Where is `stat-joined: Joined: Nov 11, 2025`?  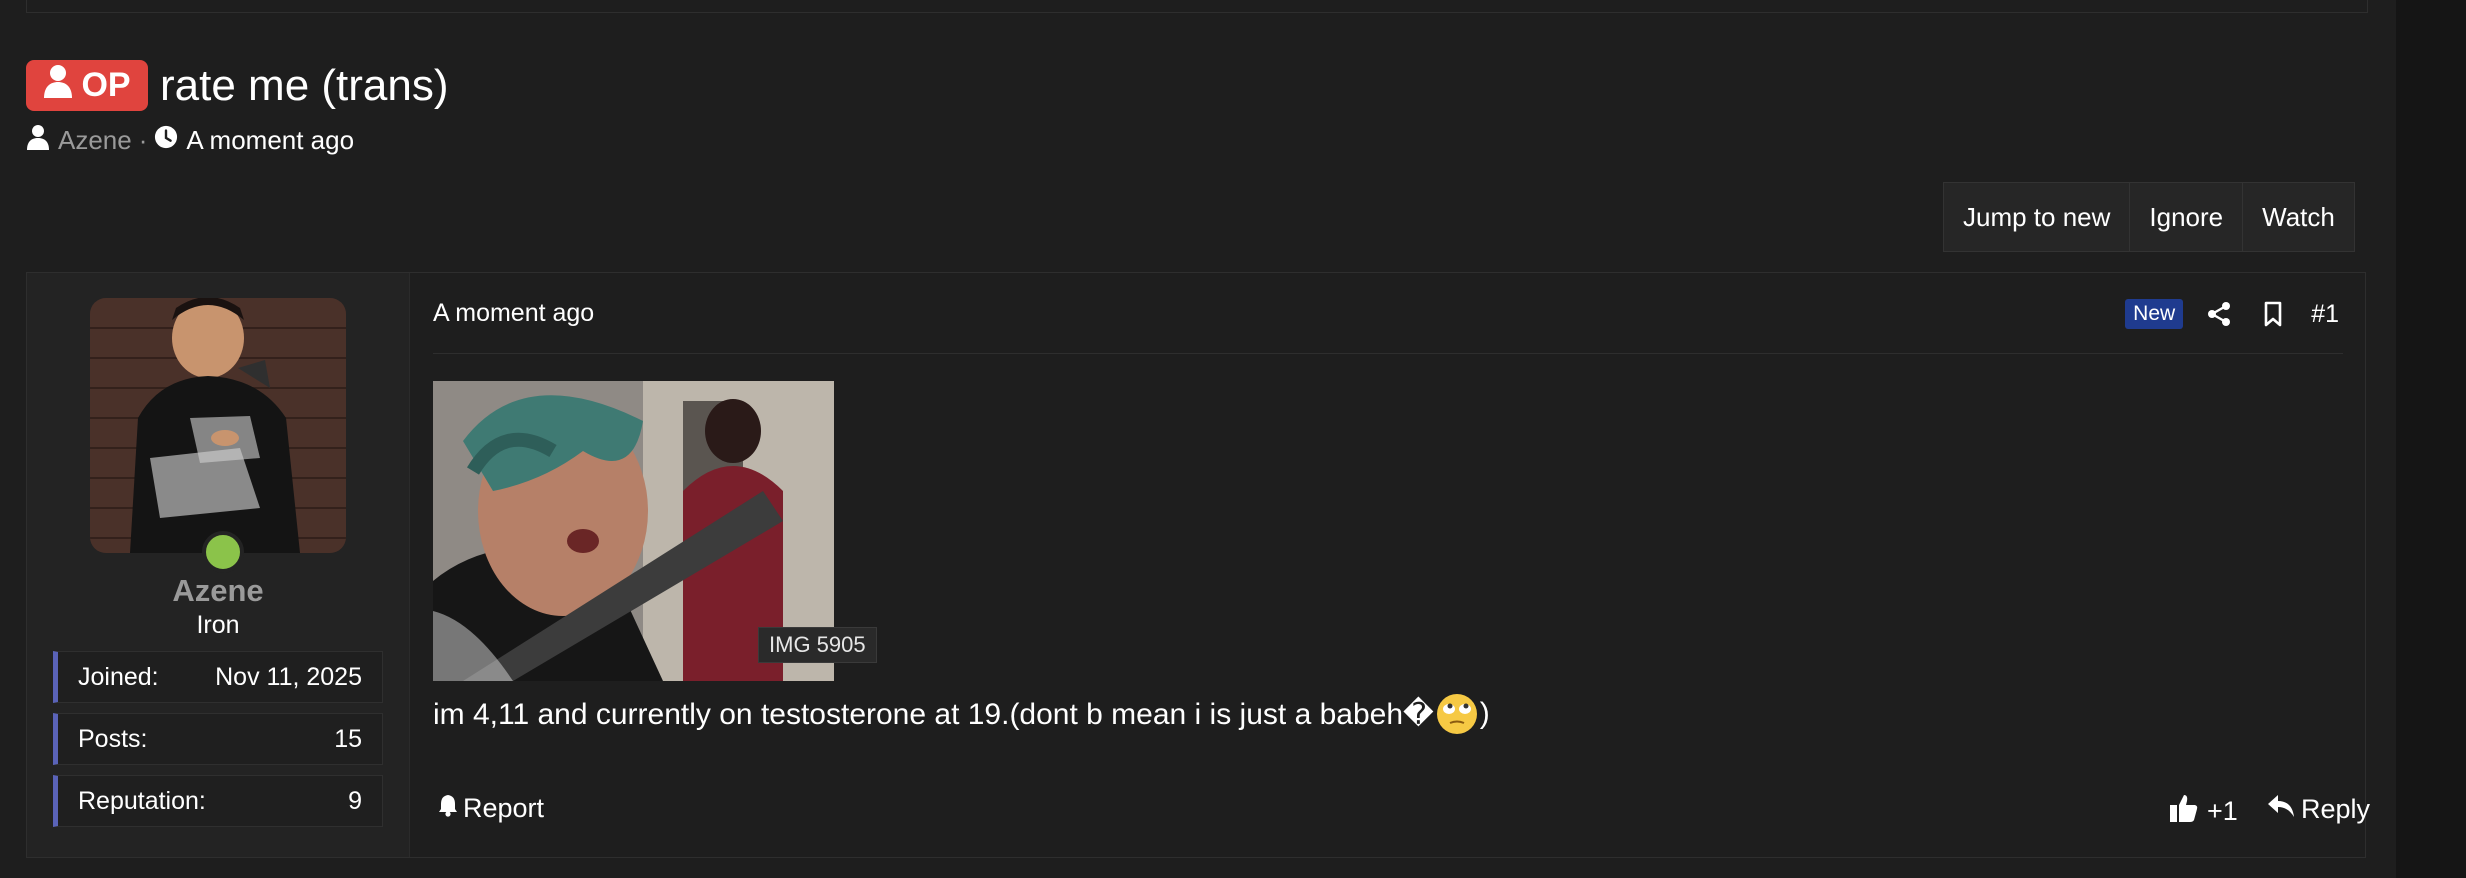 stat-joined: Joined: Nov 11, 2025 is located at coordinates (218, 677).